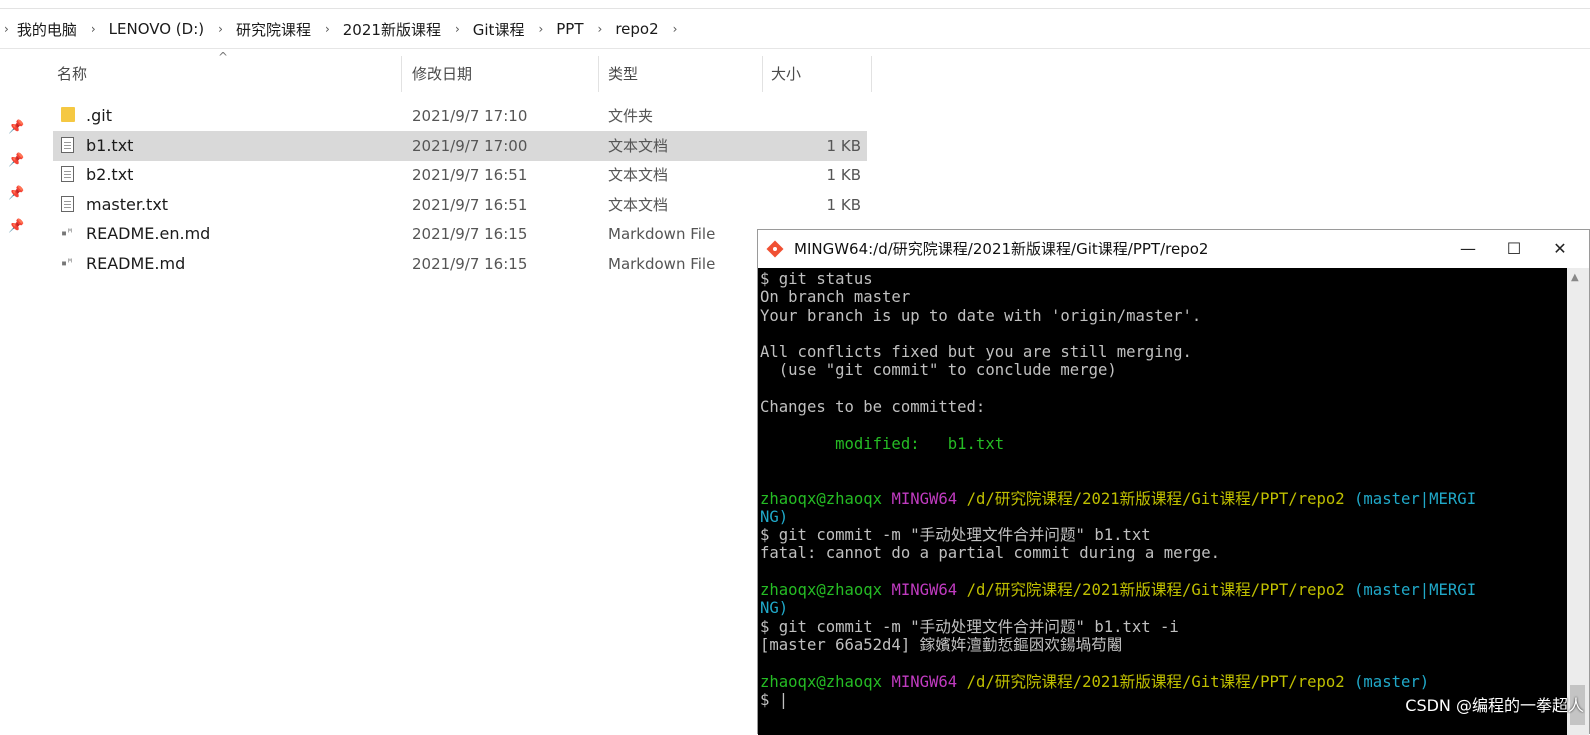 Image resolution: width=1590 pixels, height=735 pixels. What do you see at coordinates (775, 249) in the screenshot?
I see `git-bash-icon` at bounding box center [775, 249].